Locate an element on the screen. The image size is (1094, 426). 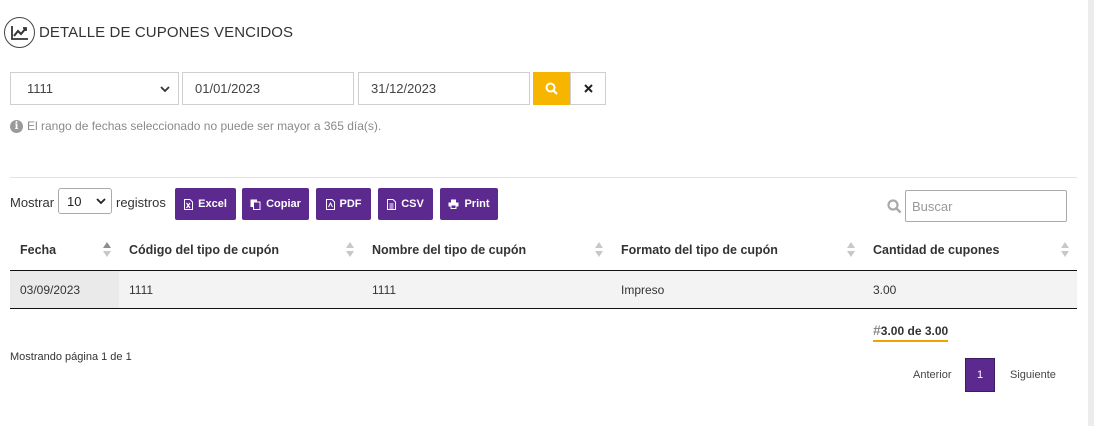
close-icon is located at coordinates (588, 88).